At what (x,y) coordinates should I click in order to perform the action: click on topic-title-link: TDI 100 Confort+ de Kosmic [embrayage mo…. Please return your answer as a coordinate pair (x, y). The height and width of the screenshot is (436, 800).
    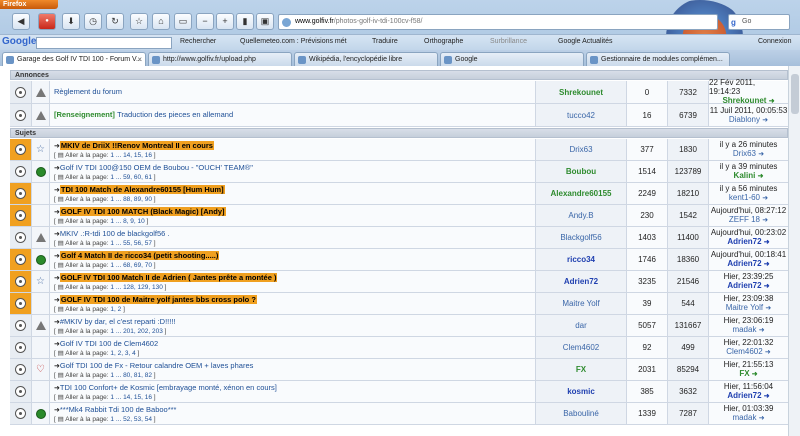
    Looking at the image, I should click on (168, 387).